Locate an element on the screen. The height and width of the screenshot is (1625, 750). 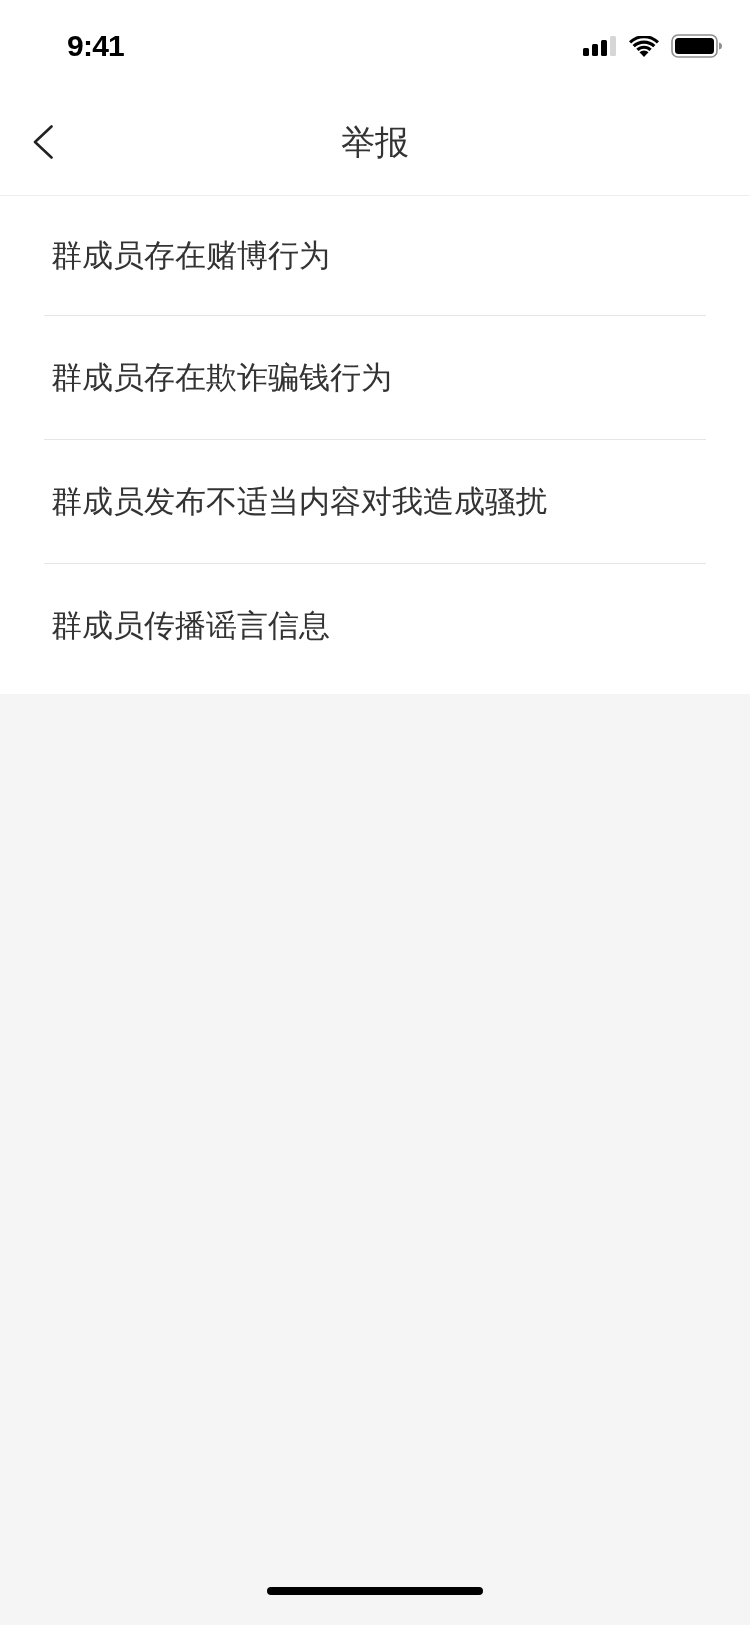
battery-icon is located at coordinates (696, 46).